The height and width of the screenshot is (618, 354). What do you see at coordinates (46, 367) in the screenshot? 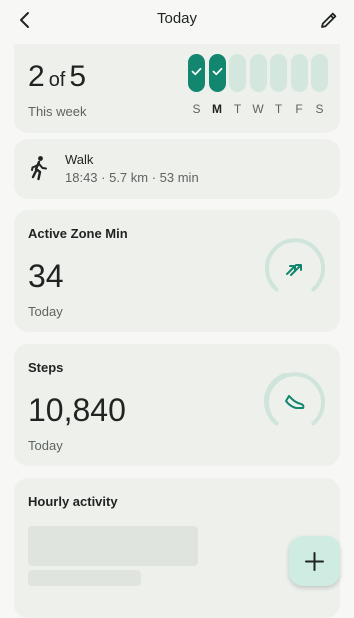
I see `steps-title: Steps` at bounding box center [46, 367].